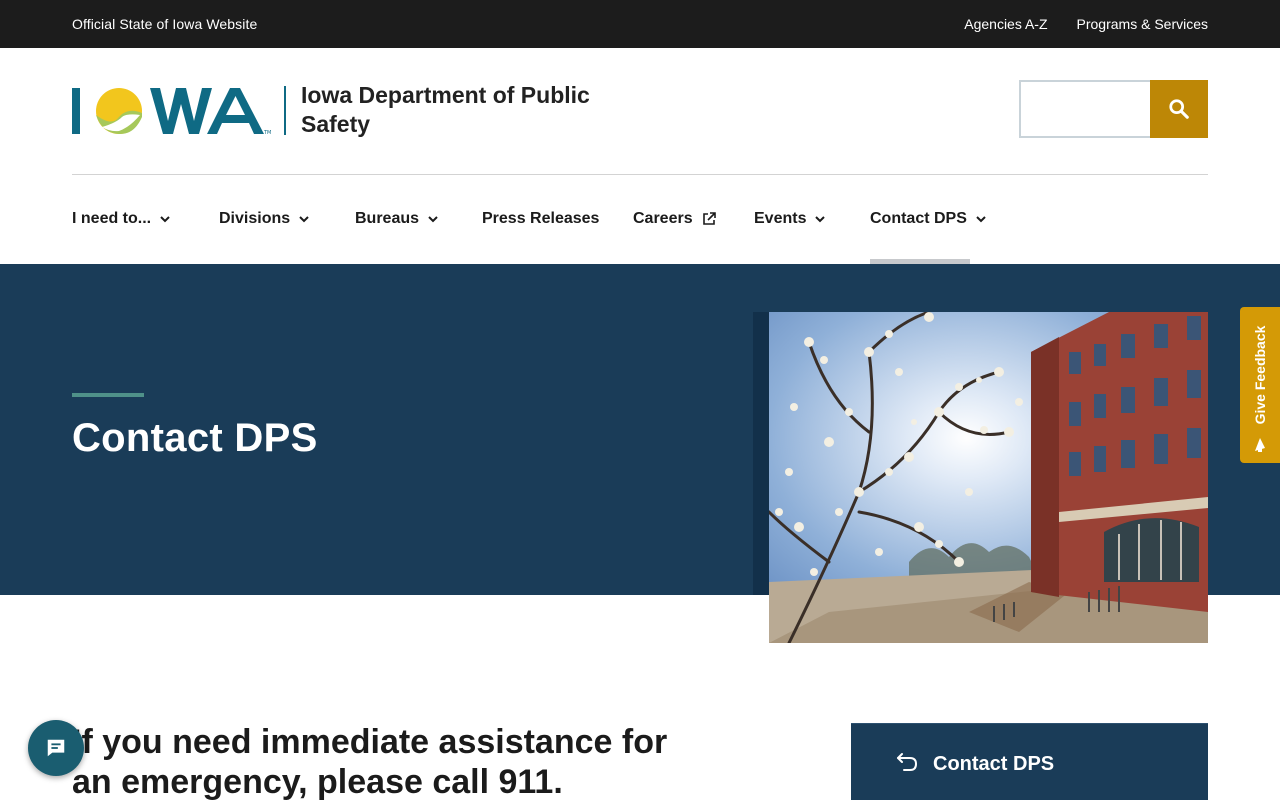 The height and width of the screenshot is (800, 1280). What do you see at coordinates (994, 764) in the screenshot?
I see `side-nav-label: Contact DPS` at bounding box center [994, 764].